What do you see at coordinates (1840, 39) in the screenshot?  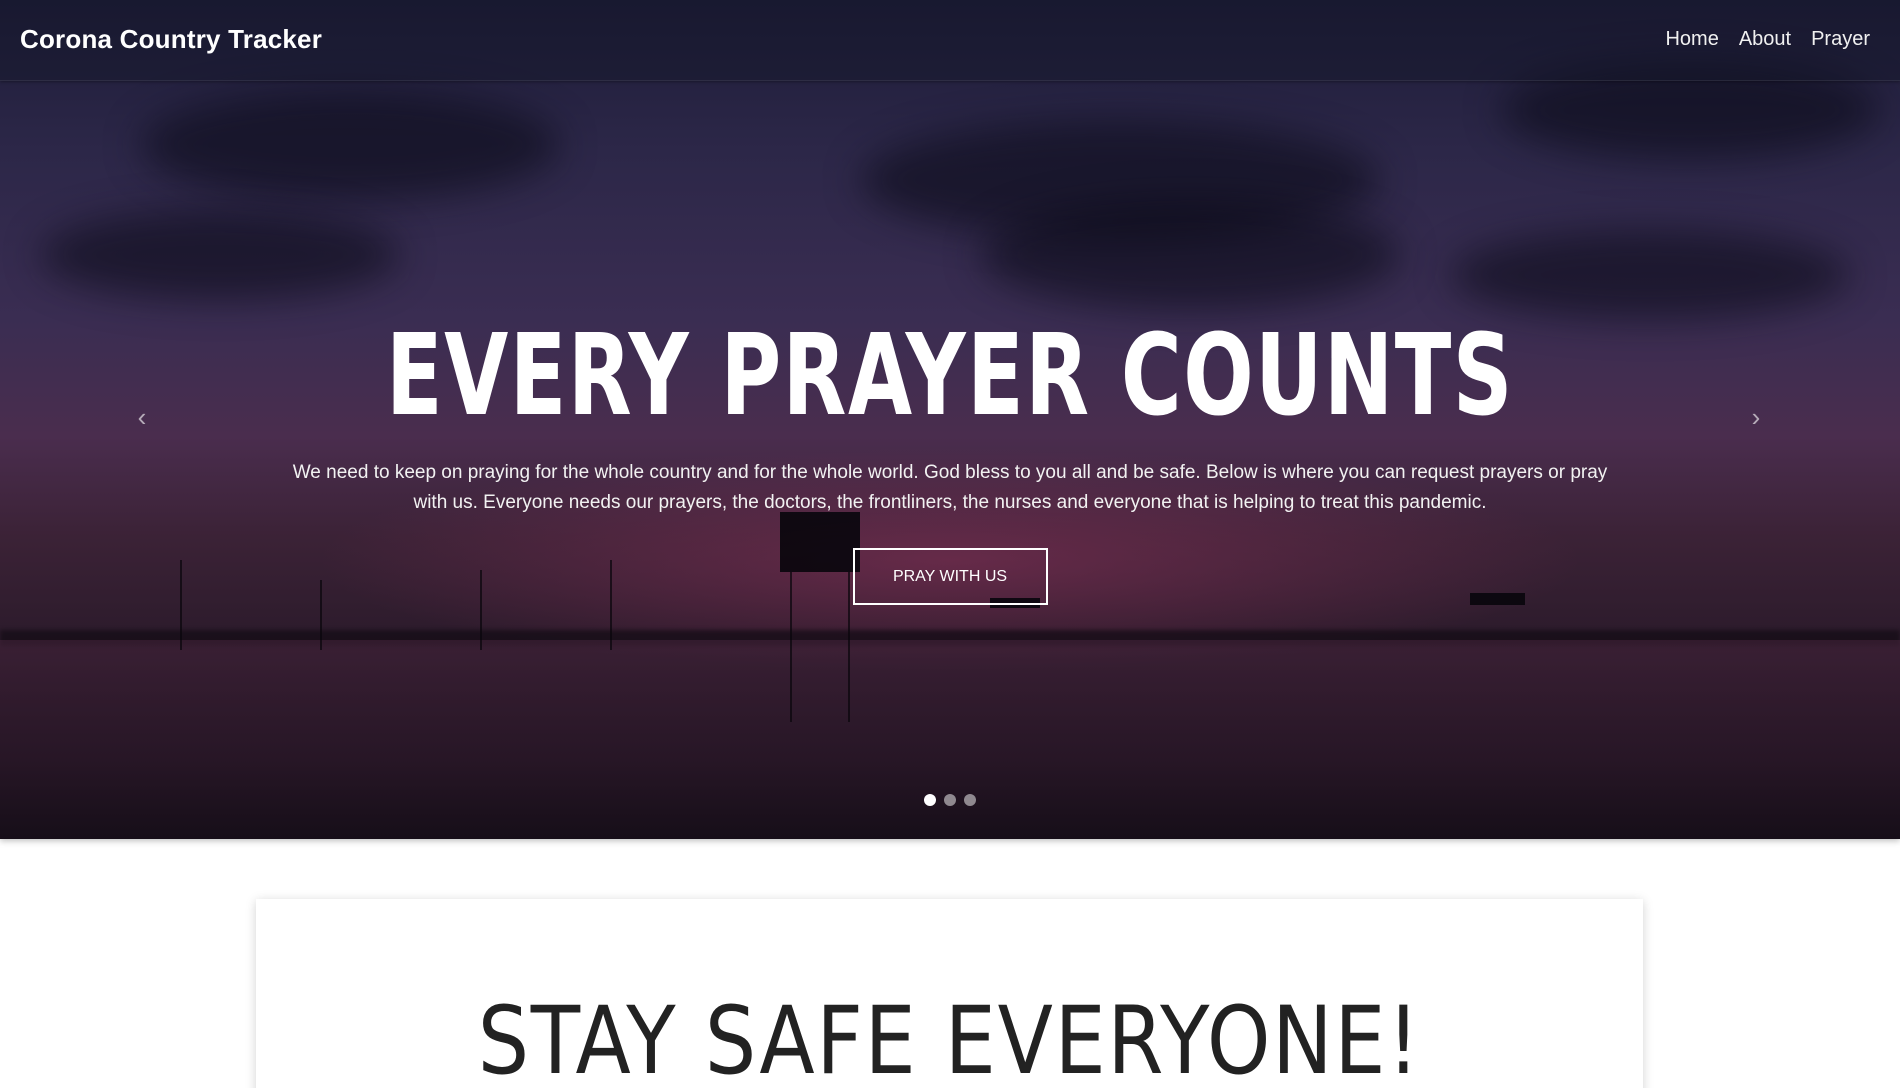 I see `nav-link-prayer: Prayer` at bounding box center [1840, 39].